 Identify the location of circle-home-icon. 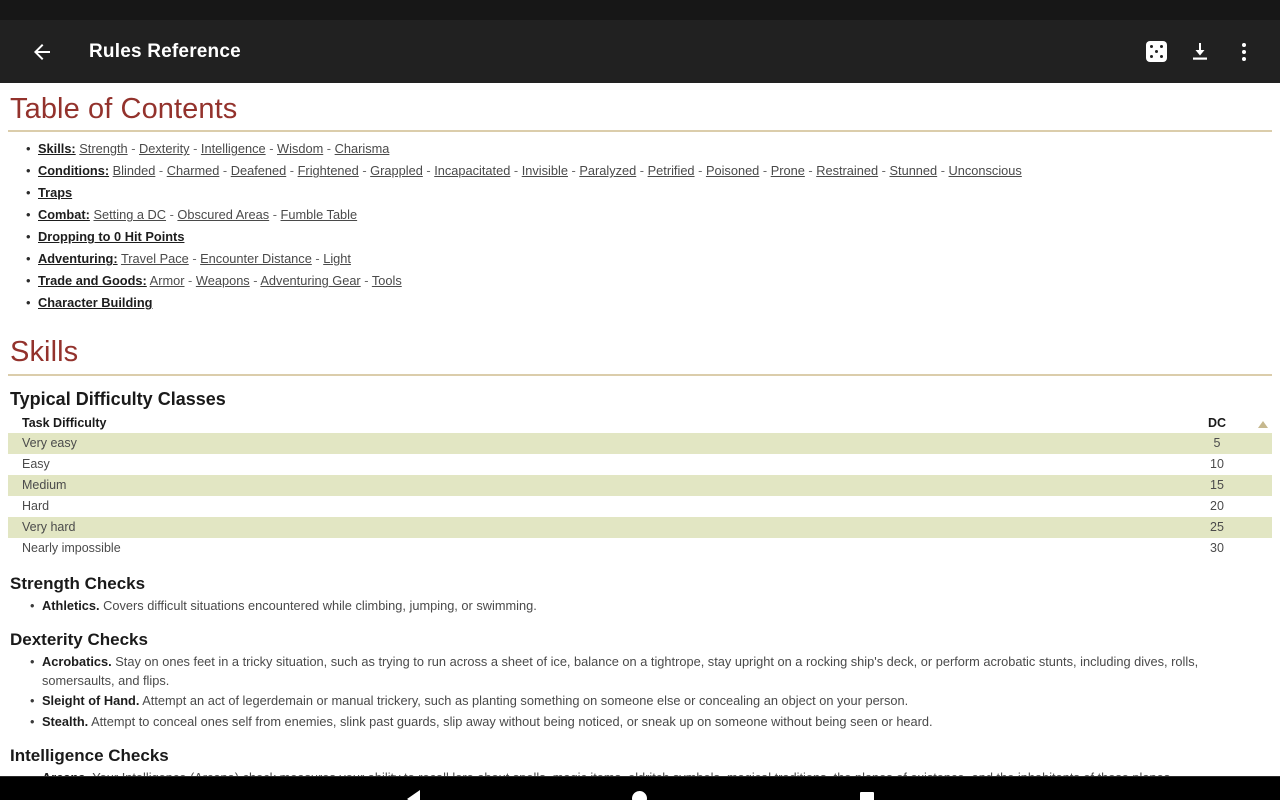
(640, 795).